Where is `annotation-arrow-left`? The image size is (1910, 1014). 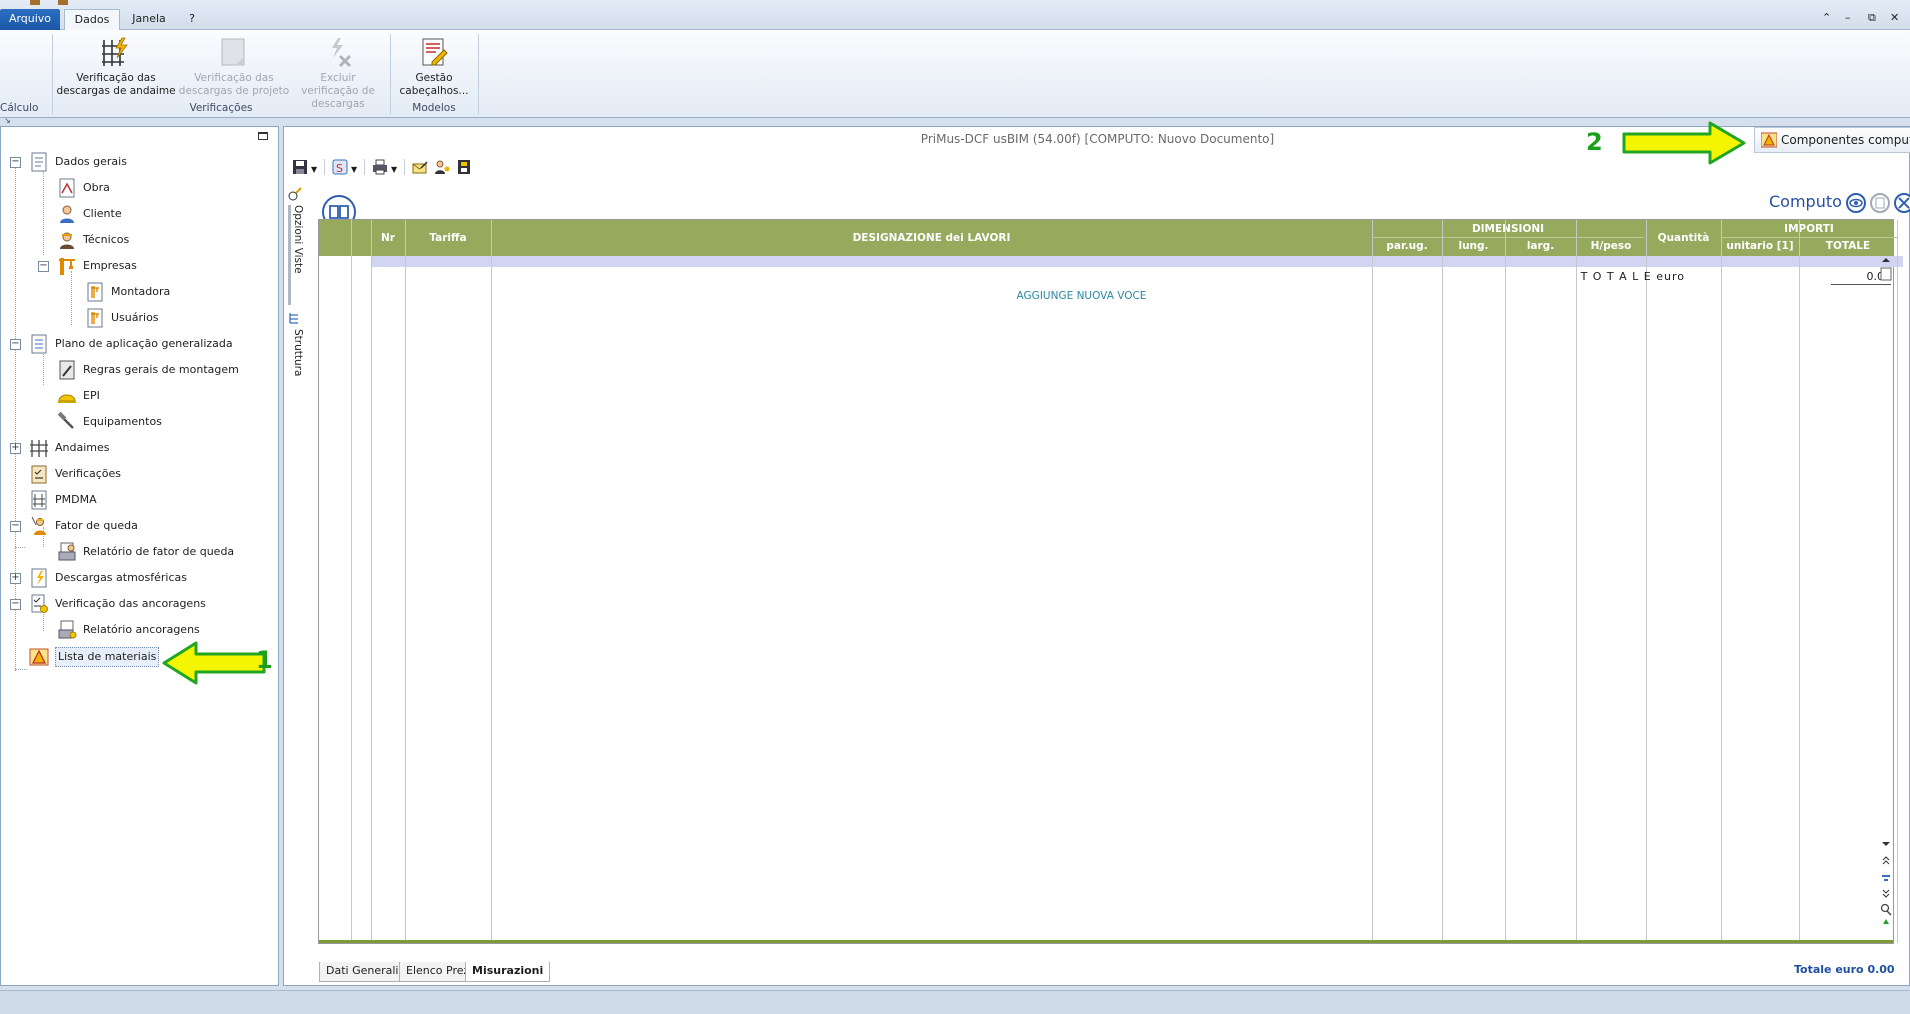
annotation-arrow-left is located at coordinates (214, 663).